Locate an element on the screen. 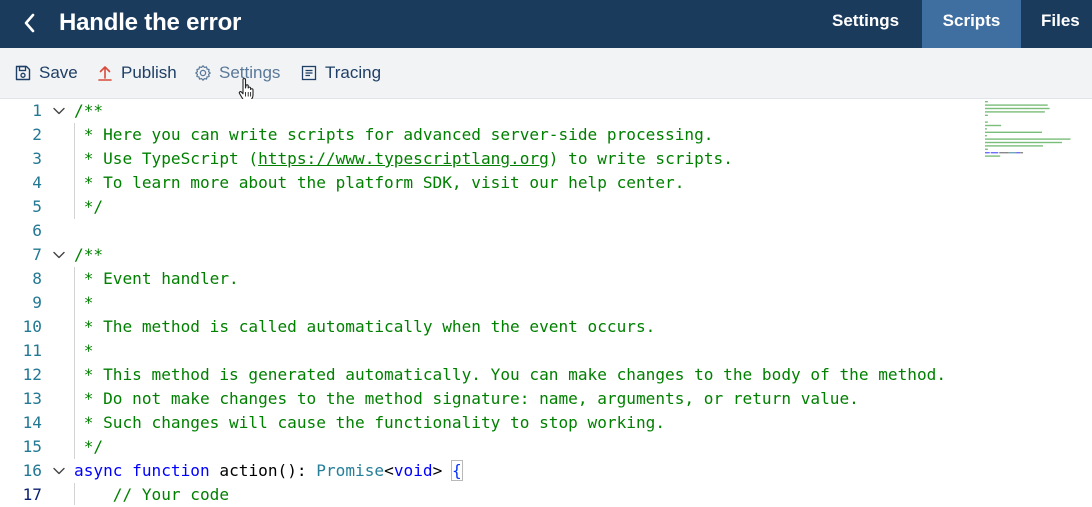  tracing-label: Tracing is located at coordinates (353, 72).